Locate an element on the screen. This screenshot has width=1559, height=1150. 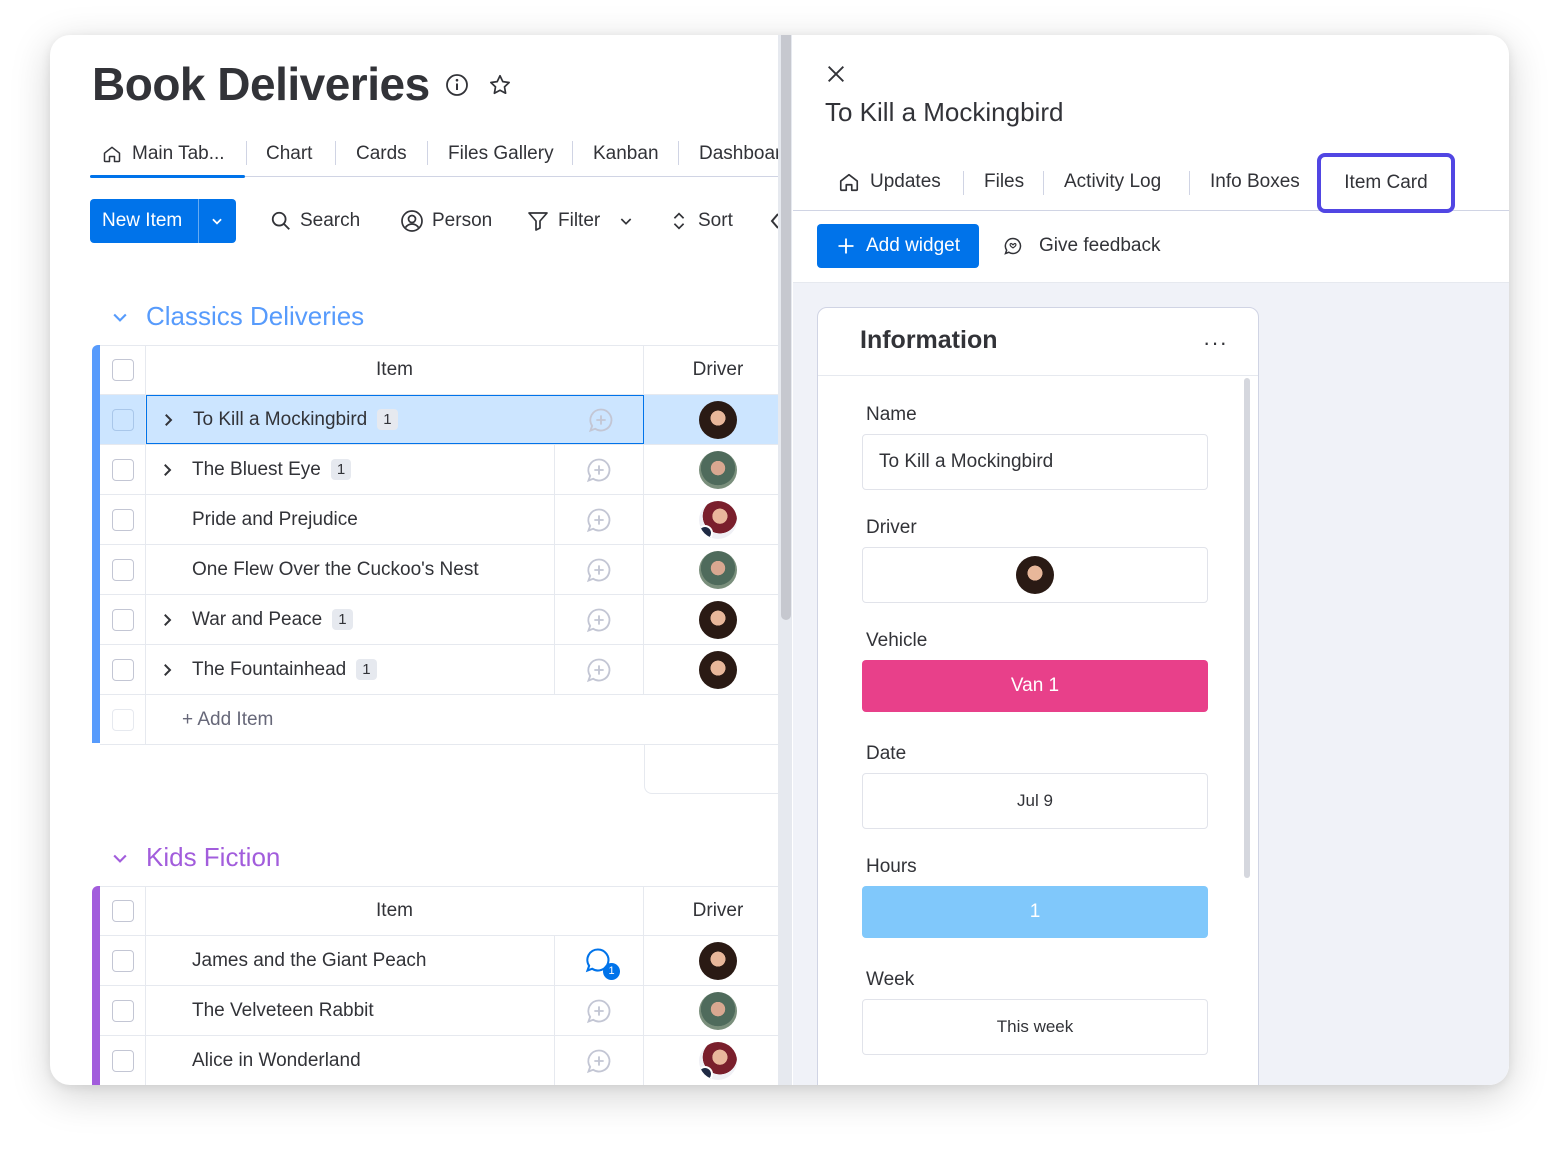
person-filter-button: Person is located at coordinates (446, 221).